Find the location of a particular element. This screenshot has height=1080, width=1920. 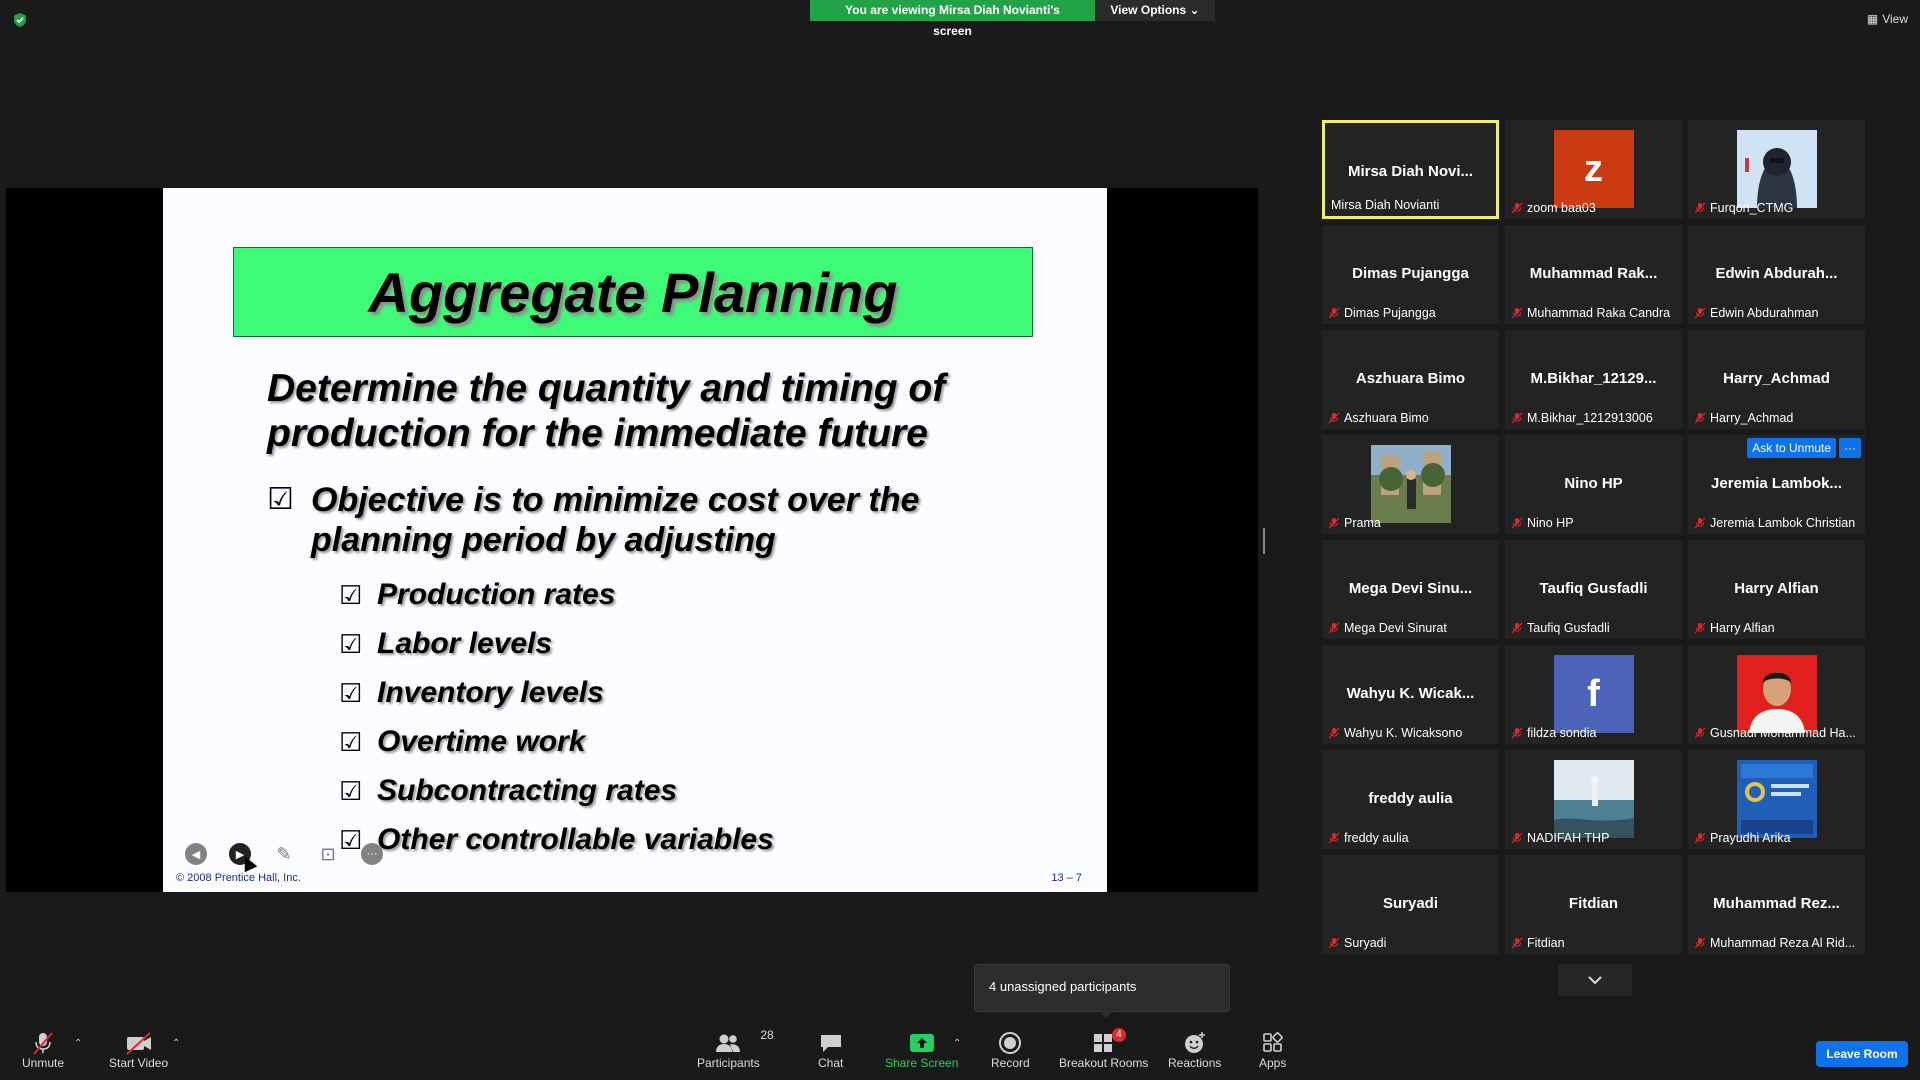

participant-name-label: Prama is located at coordinates (1411, 523).